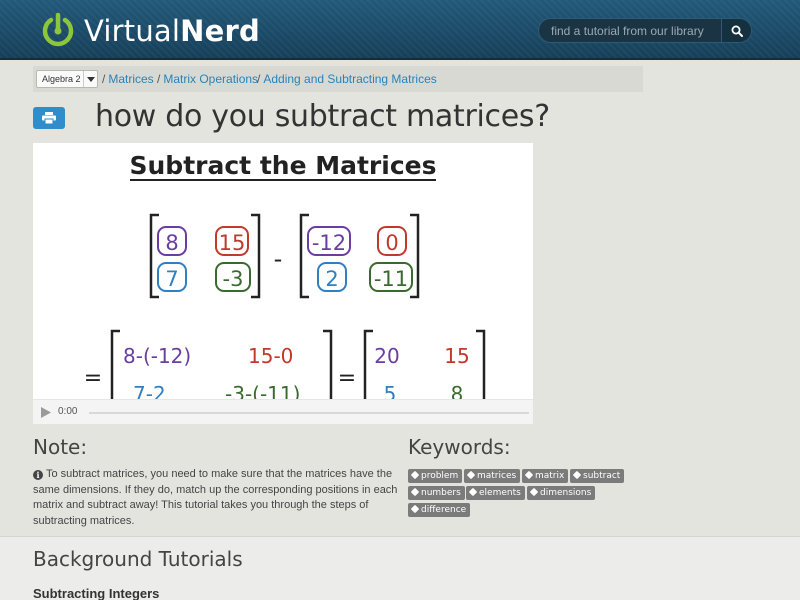  What do you see at coordinates (278, 259) in the screenshot?
I see `minus-sign: -` at bounding box center [278, 259].